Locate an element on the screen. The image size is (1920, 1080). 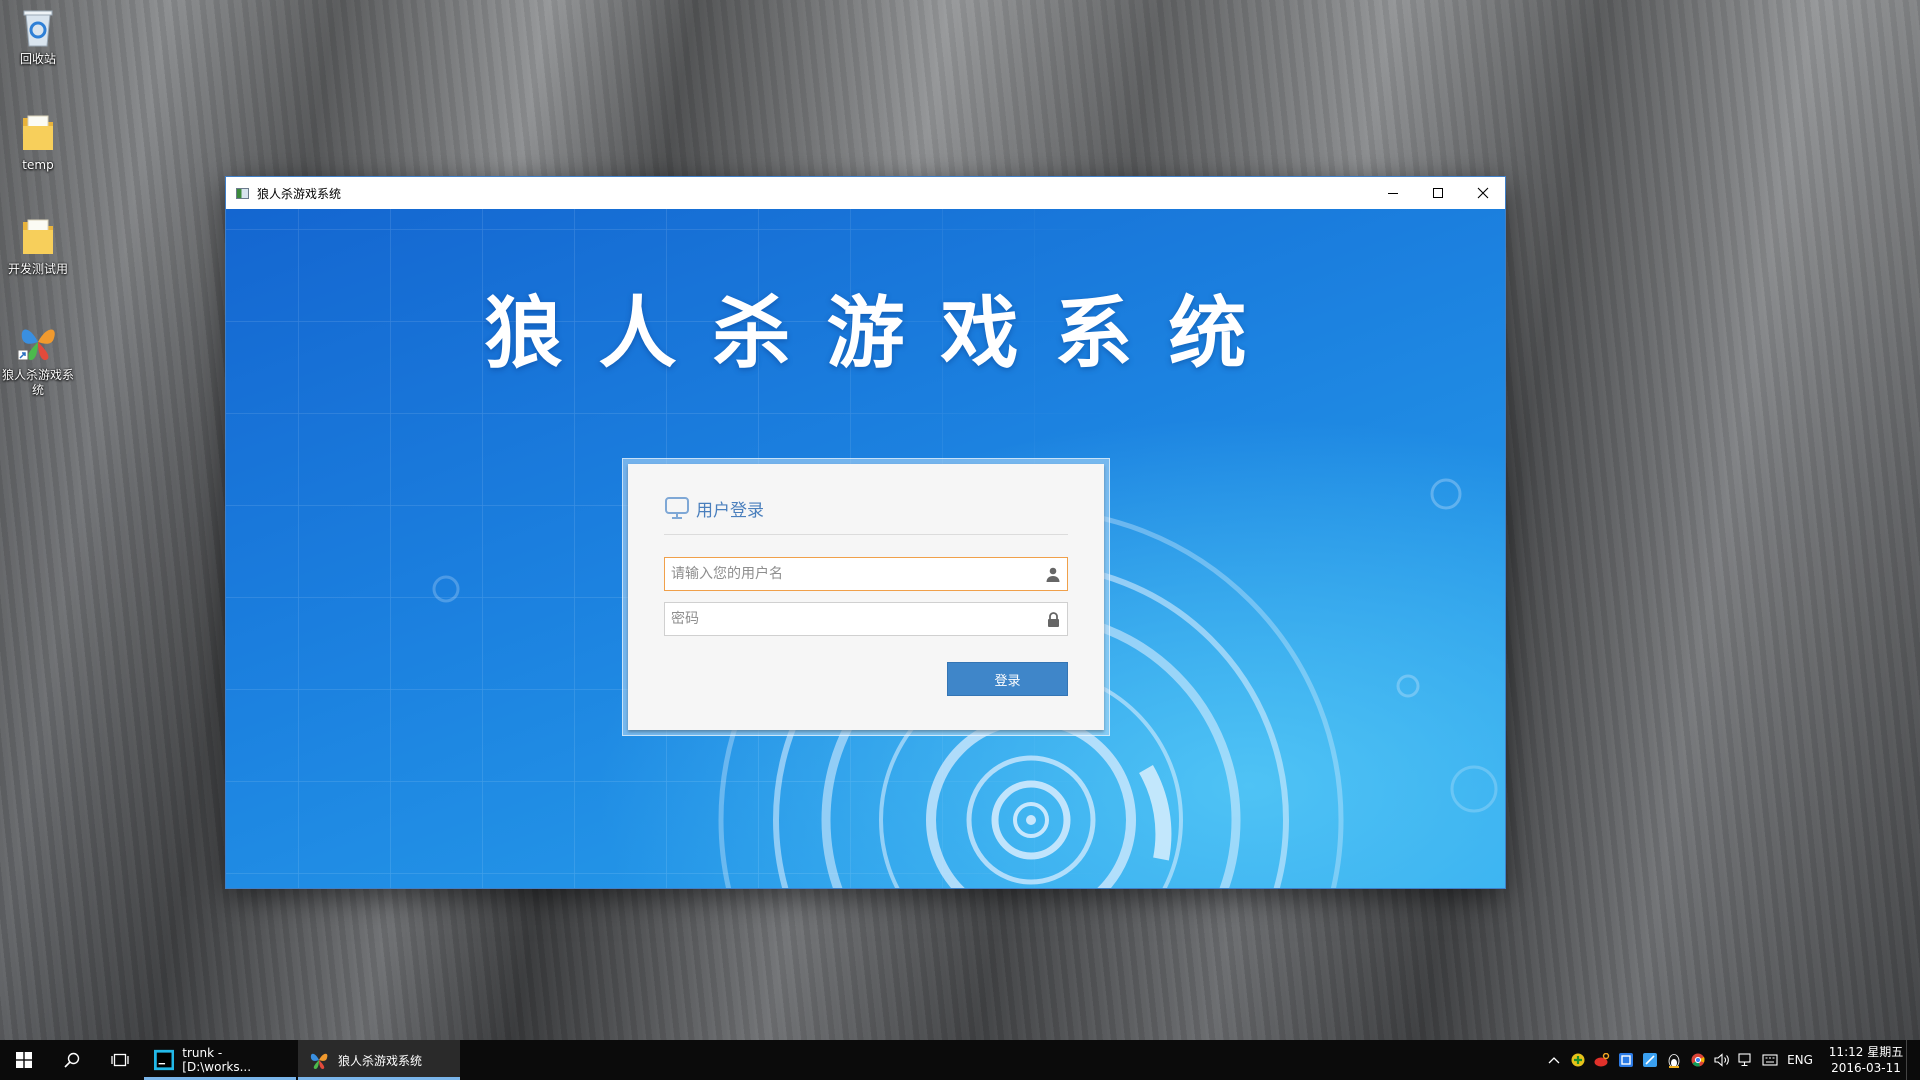
login-button: 登录 is located at coordinates (1007, 679).